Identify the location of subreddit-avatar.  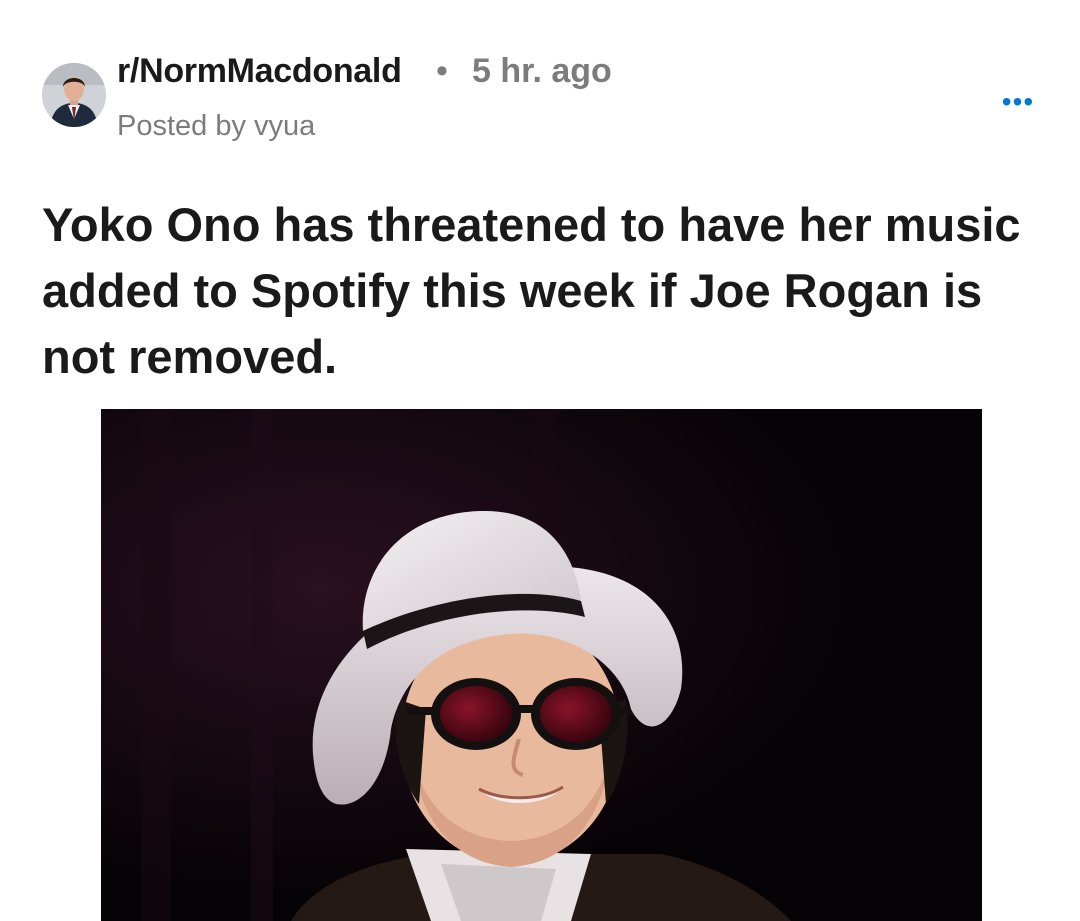
(74, 95).